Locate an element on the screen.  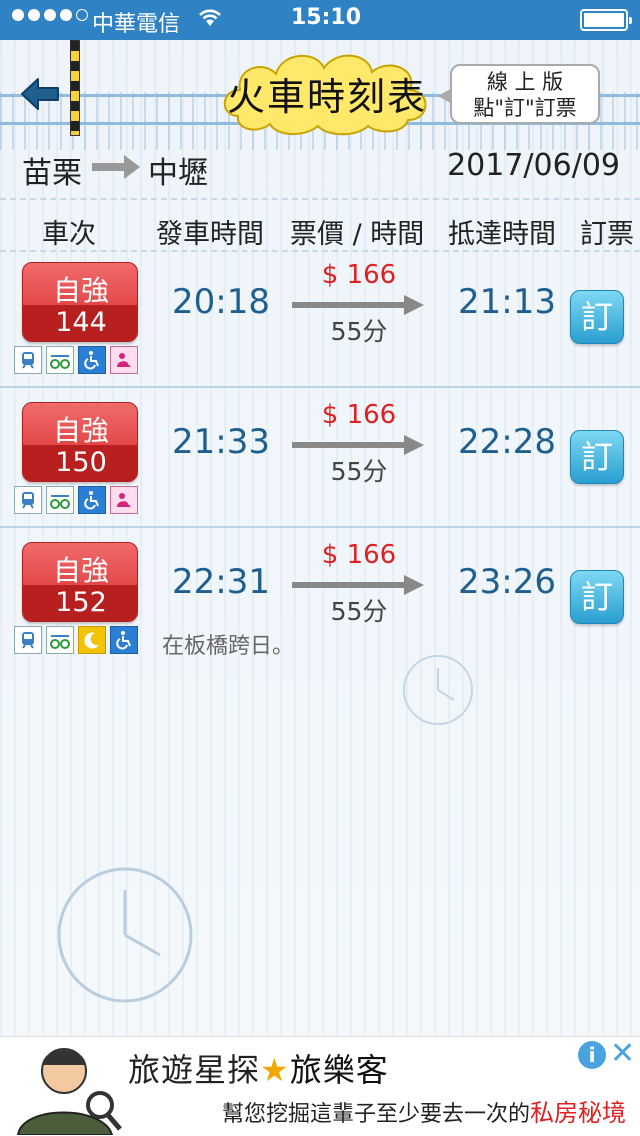
arrival-time: 22:28 is located at coordinates (507, 442).